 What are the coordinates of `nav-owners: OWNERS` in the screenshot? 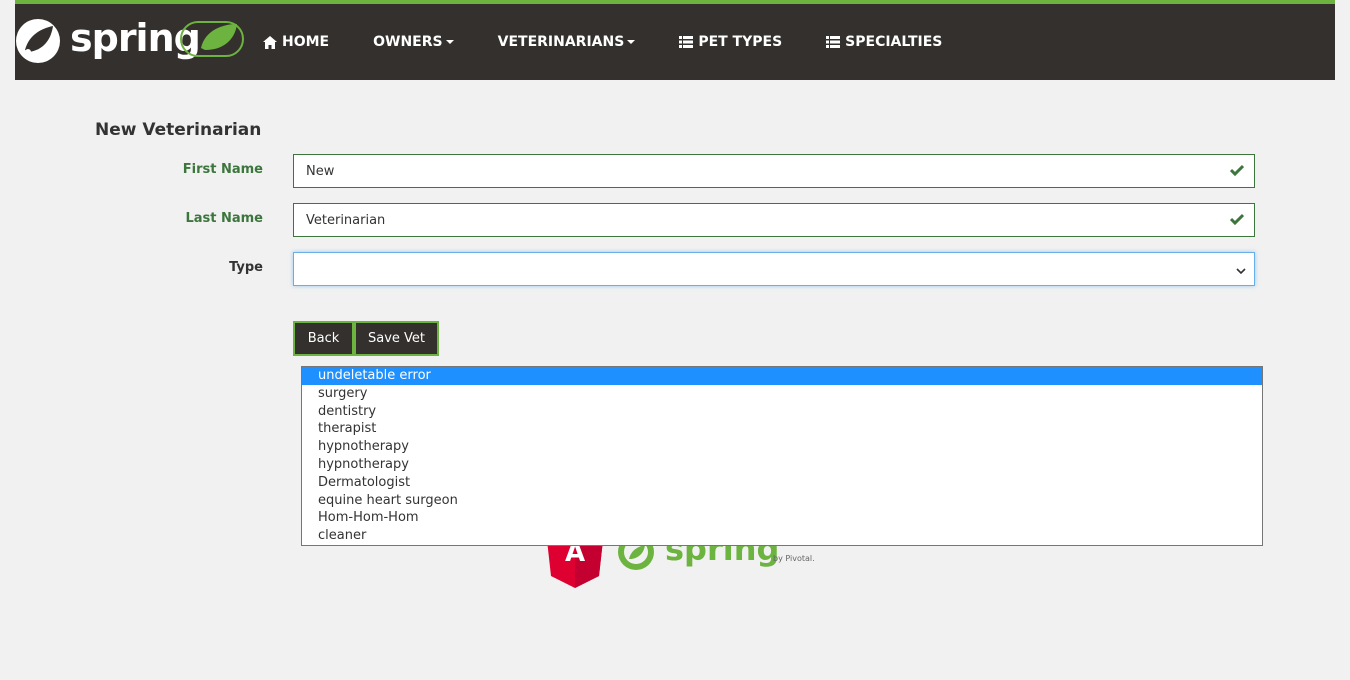 It's located at (413, 42).